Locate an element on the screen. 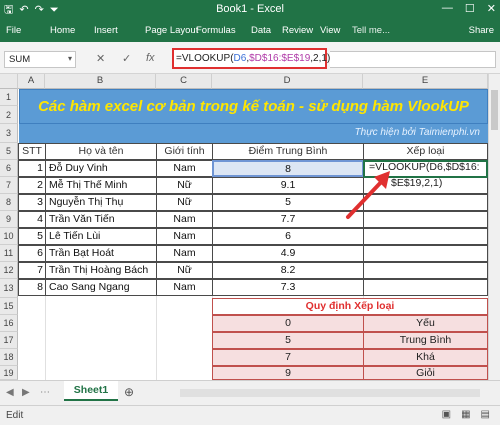  col-header-c: C is located at coordinates (184, 81).